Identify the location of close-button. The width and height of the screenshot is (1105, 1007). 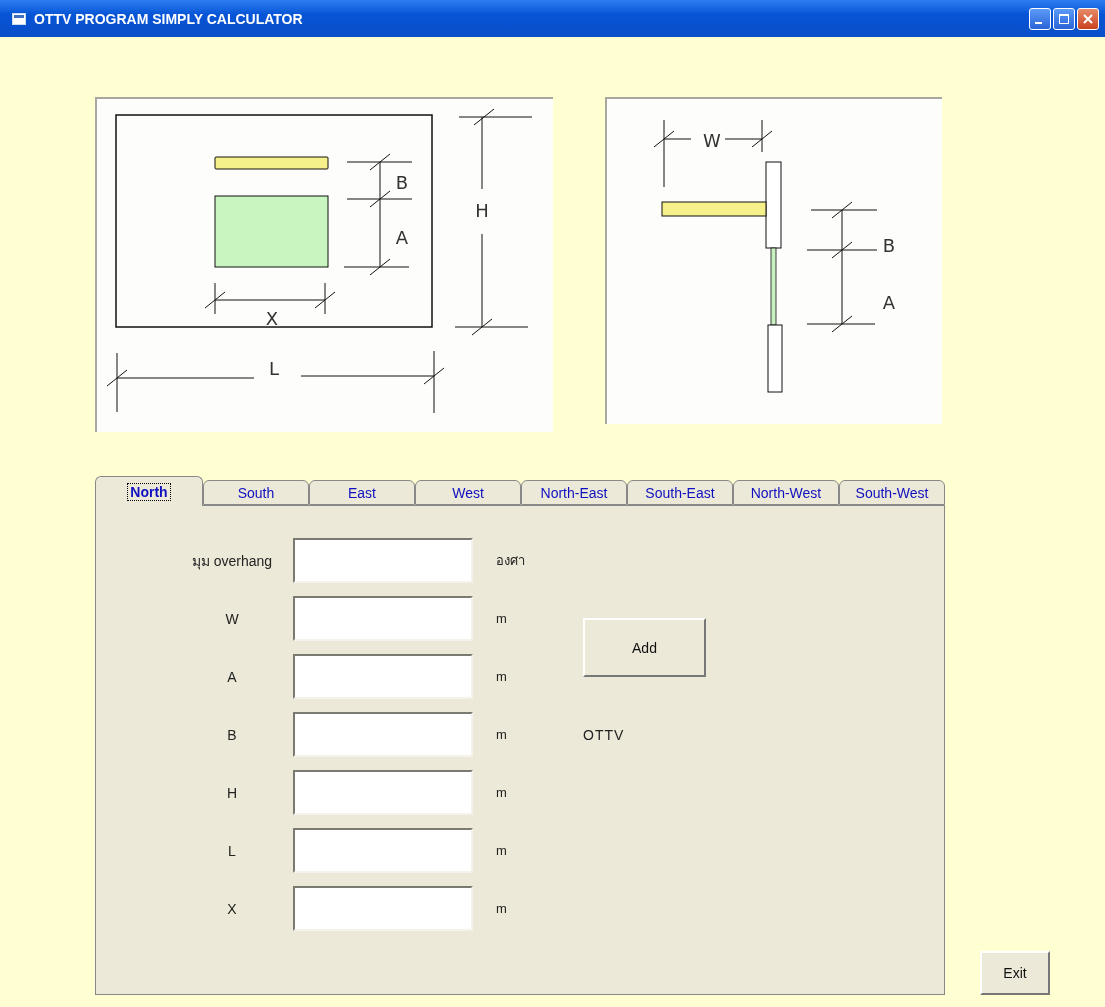
(1088, 18).